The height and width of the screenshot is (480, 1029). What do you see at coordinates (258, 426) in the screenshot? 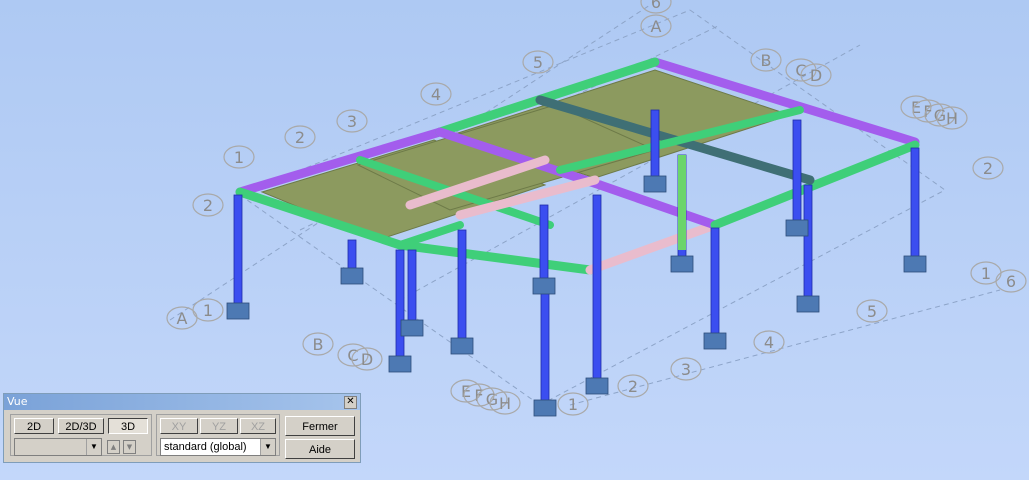
I see `plane-xz-button: XZ` at bounding box center [258, 426].